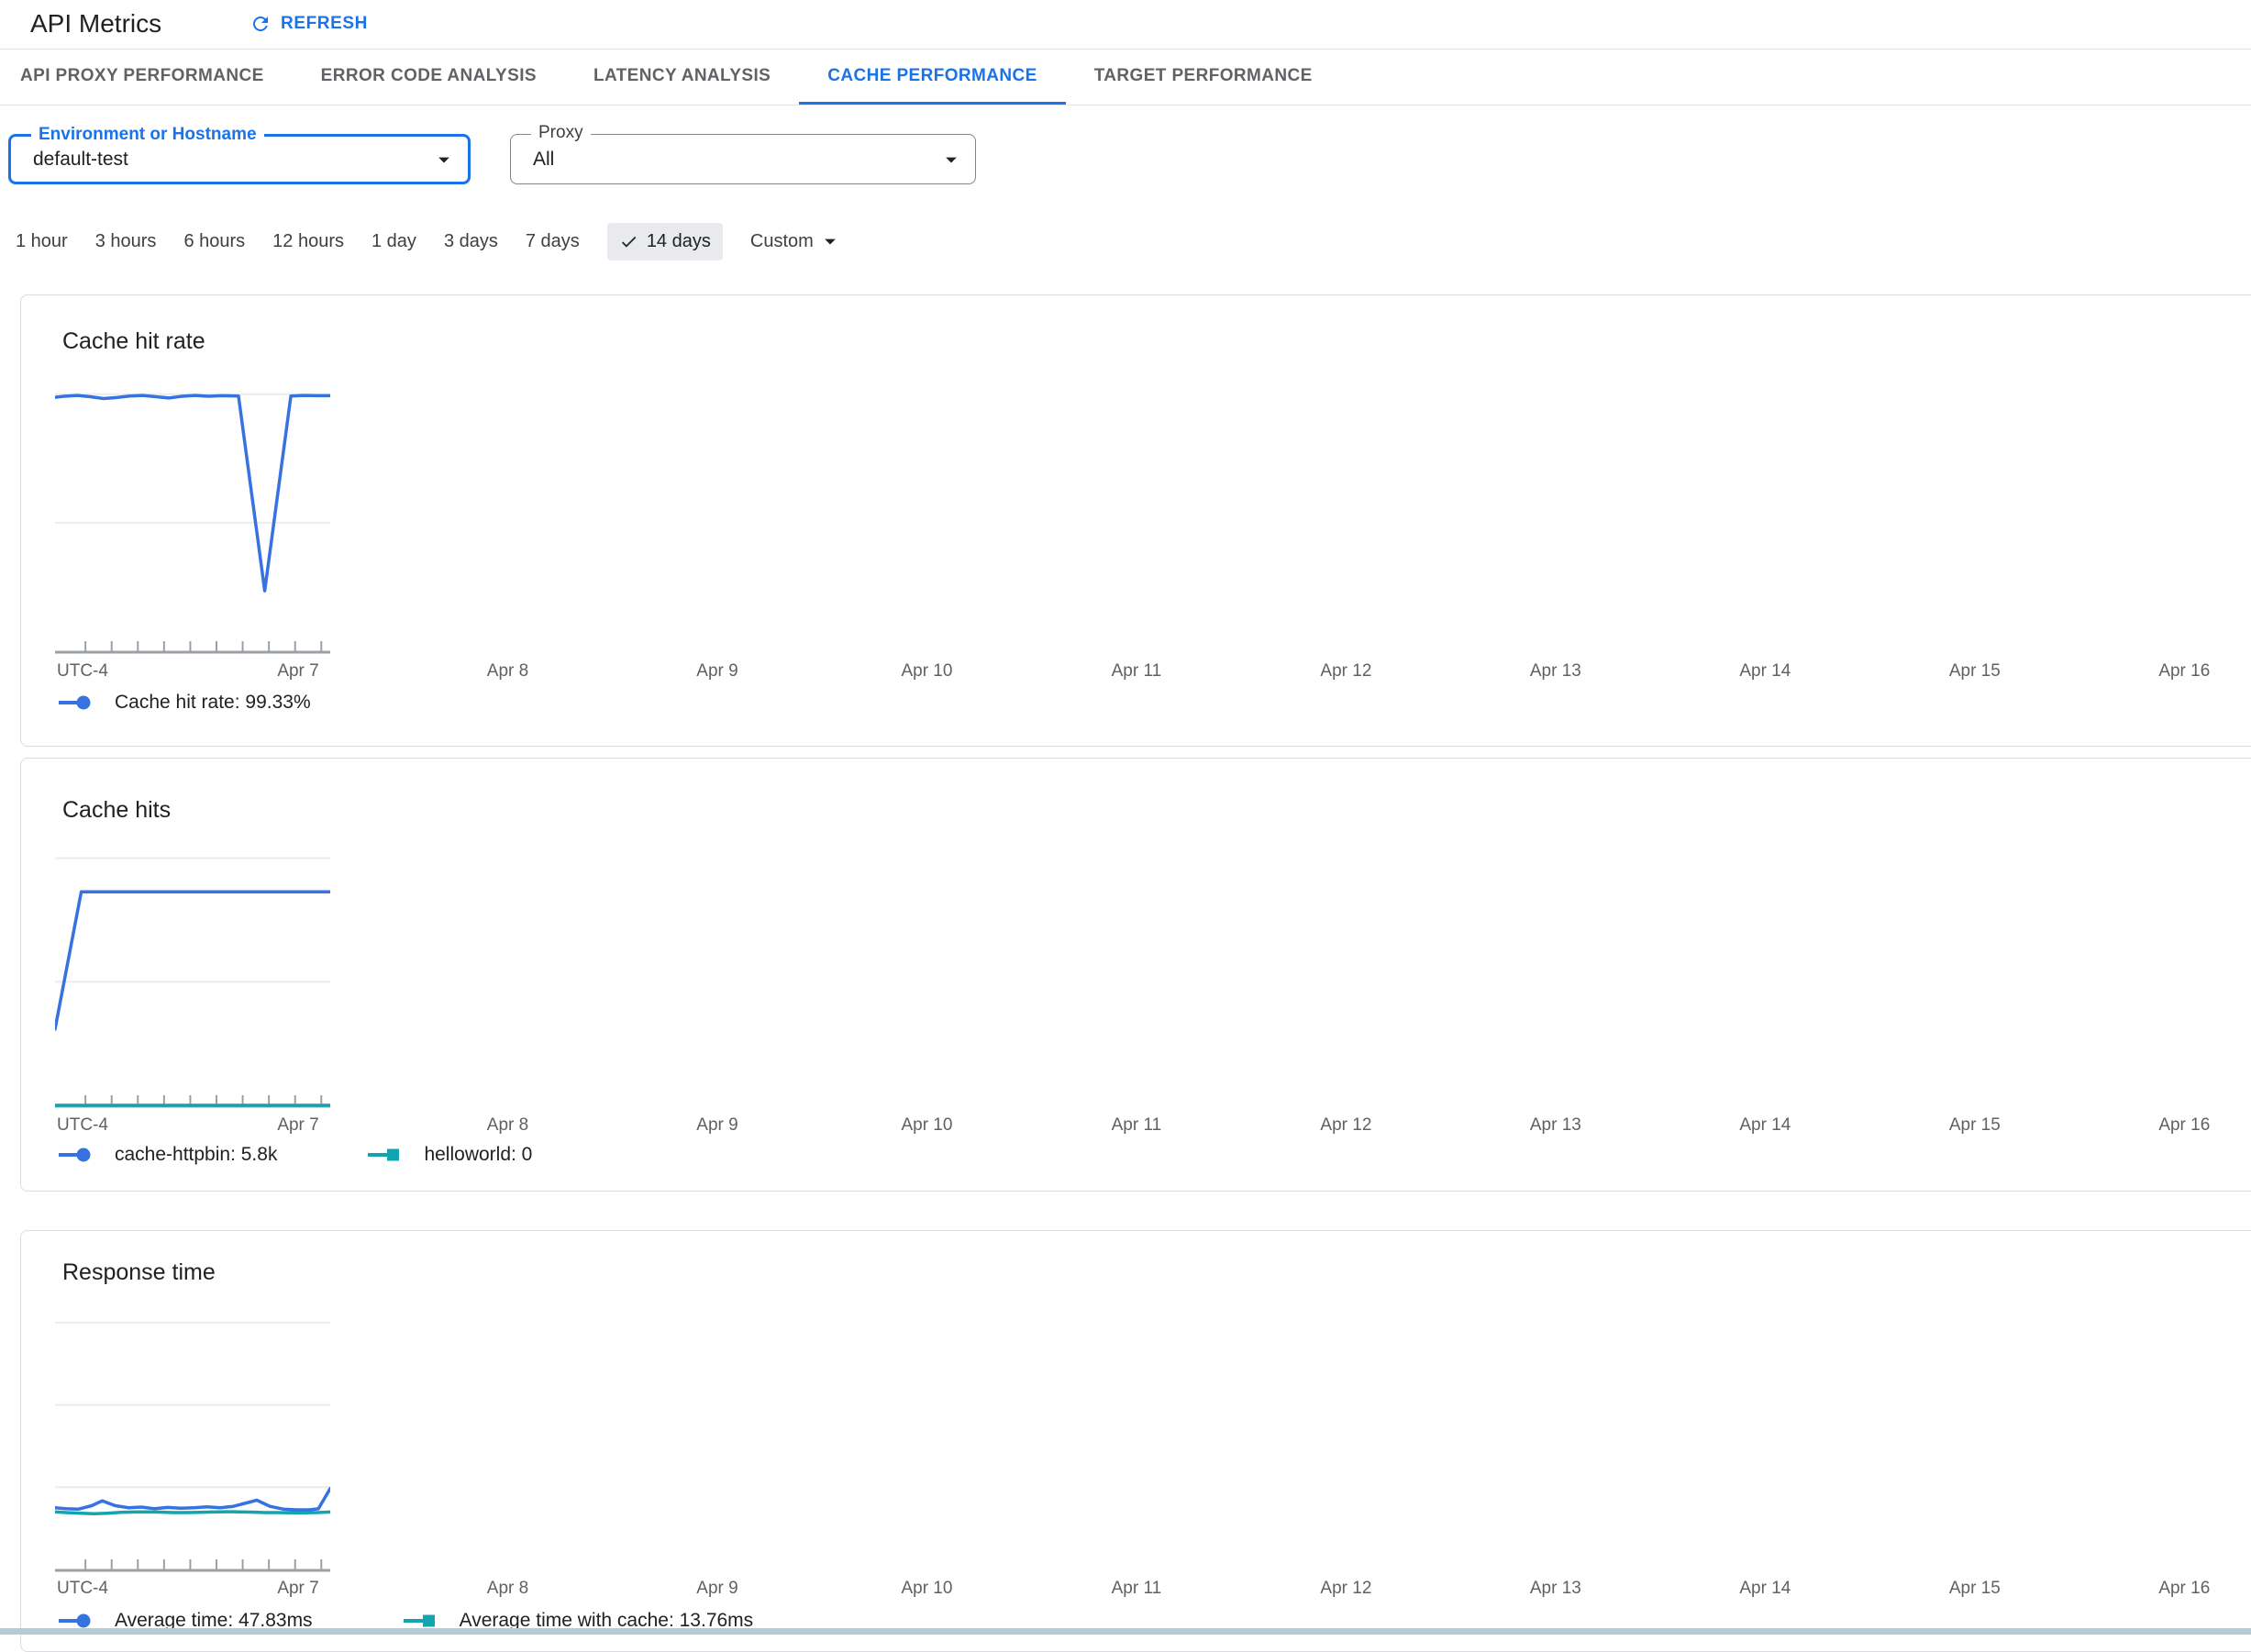 Image resolution: width=2251 pixels, height=1652 pixels. I want to click on cache-hits-chart, so click(192, 965).